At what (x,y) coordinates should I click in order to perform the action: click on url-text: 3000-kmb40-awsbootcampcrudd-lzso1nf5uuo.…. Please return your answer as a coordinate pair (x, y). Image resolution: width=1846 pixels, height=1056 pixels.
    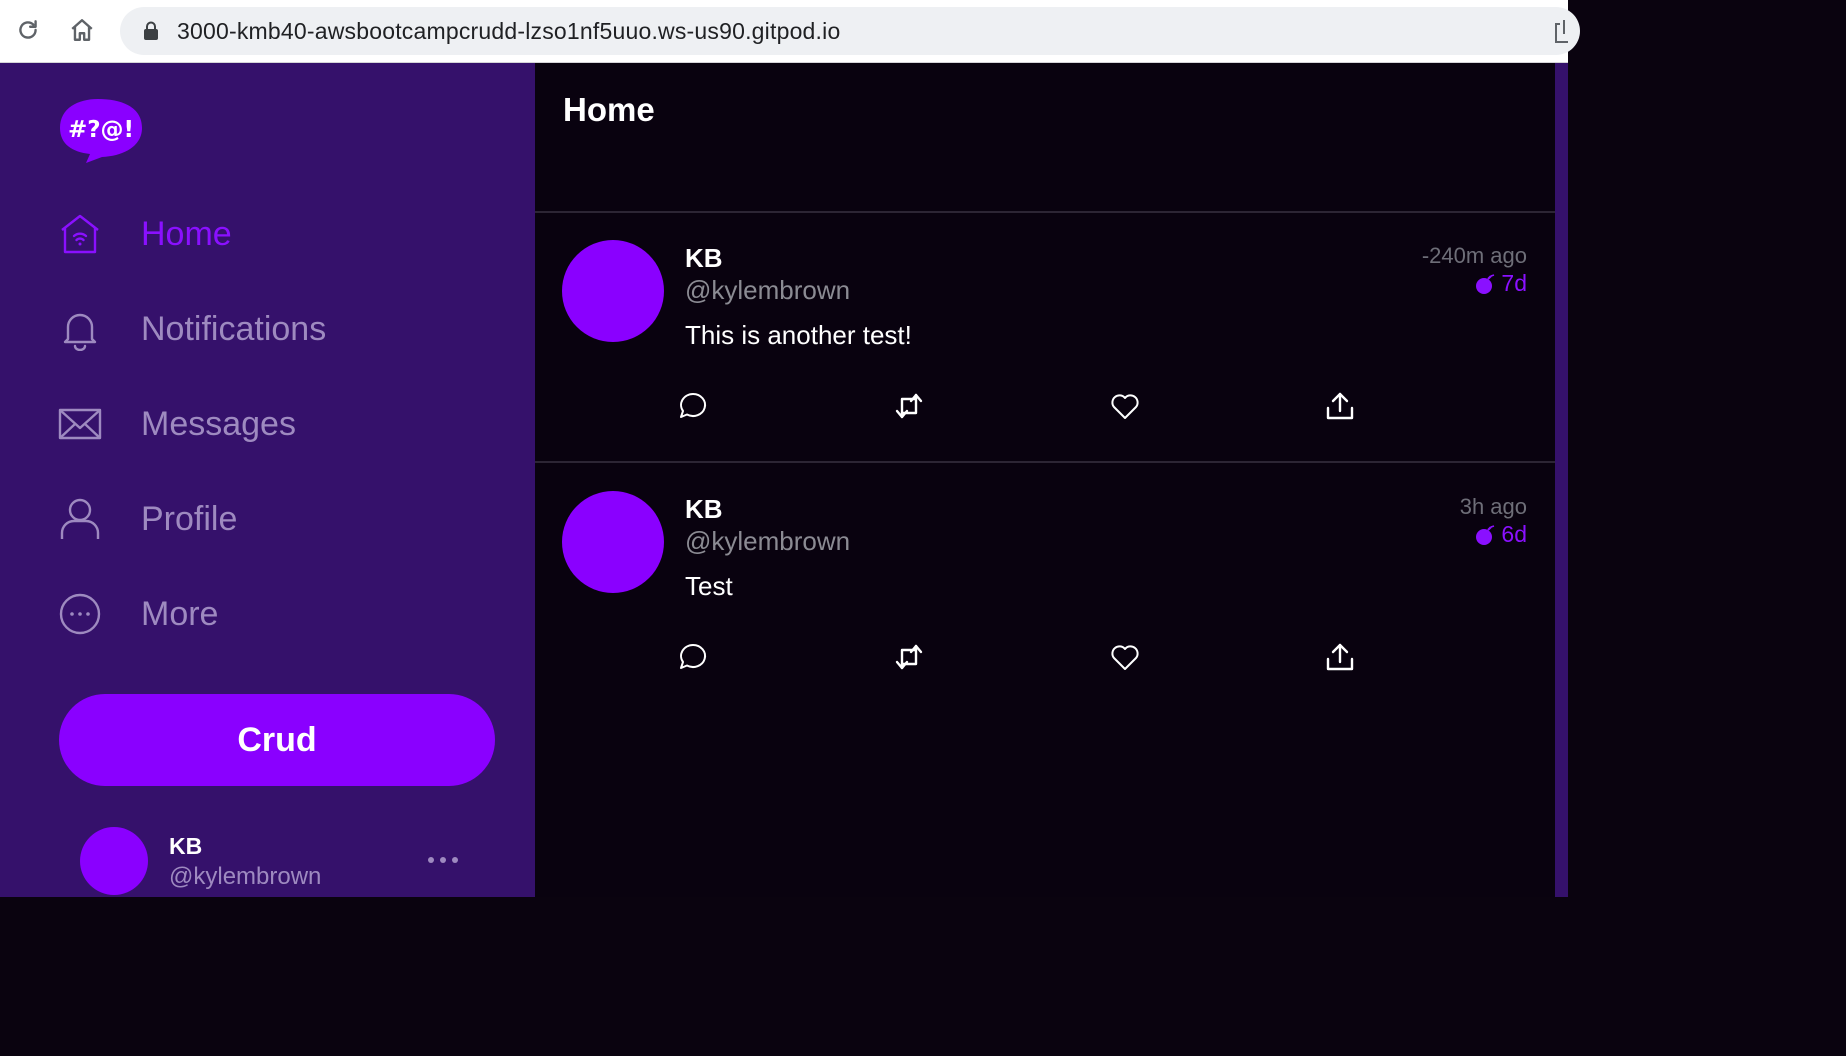
    Looking at the image, I should click on (509, 31).